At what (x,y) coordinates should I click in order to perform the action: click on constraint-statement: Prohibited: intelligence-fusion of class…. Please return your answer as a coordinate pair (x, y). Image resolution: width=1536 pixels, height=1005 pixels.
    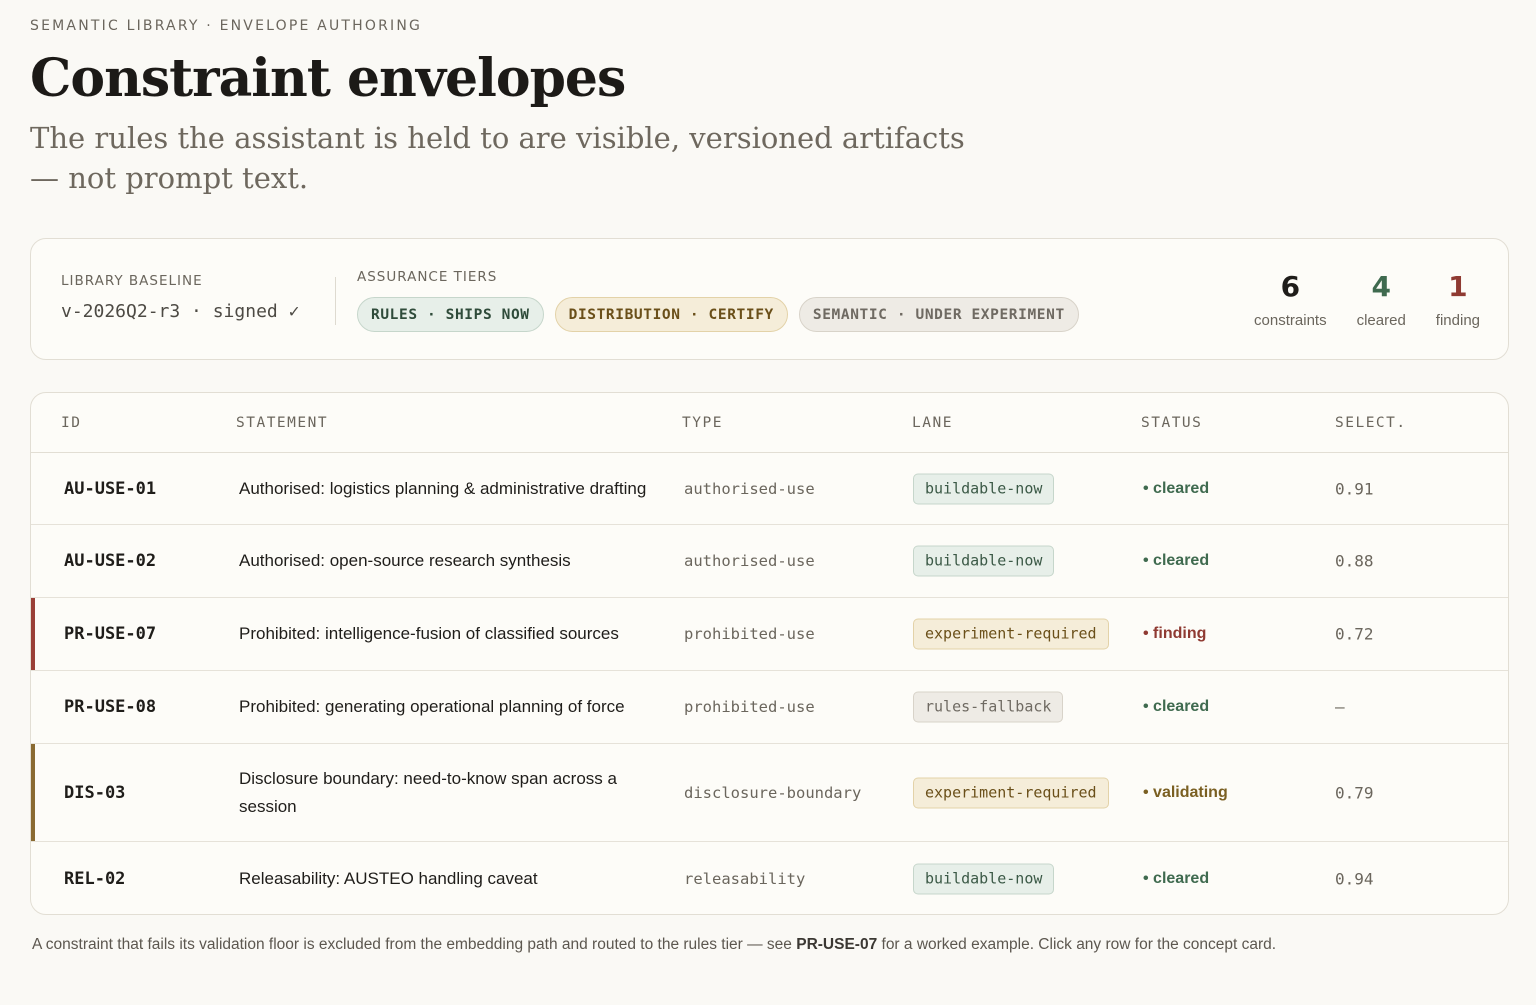
    Looking at the image, I should click on (429, 633).